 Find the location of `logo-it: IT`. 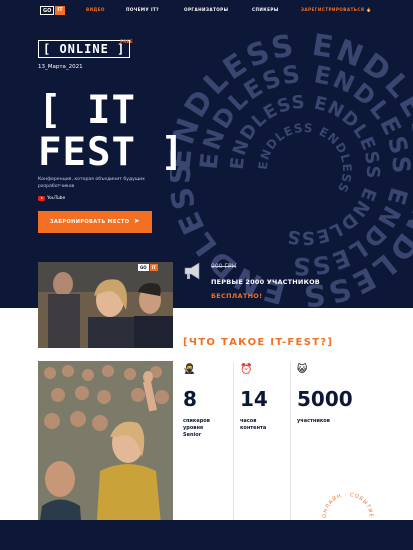

logo-it: IT is located at coordinates (60, 10).